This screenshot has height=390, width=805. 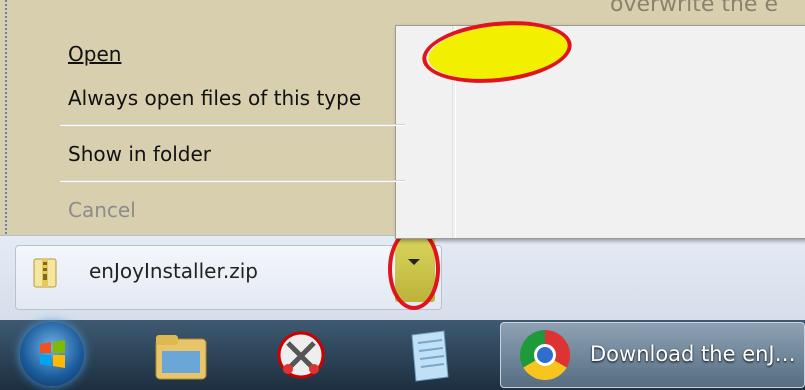 I want to click on menu-item-always-open: Always open files of this type, so click(x=214, y=98).